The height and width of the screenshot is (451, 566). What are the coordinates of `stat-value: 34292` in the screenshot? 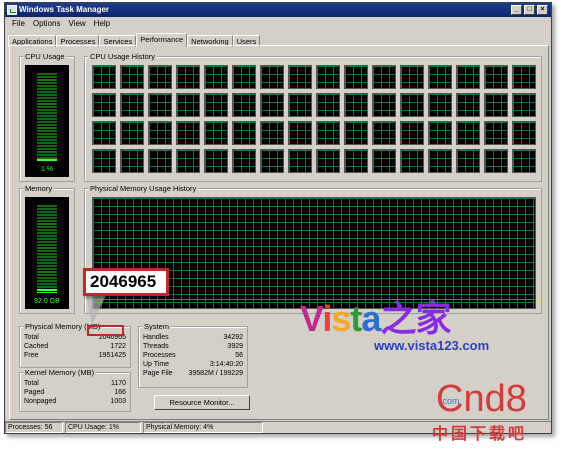 It's located at (233, 337).